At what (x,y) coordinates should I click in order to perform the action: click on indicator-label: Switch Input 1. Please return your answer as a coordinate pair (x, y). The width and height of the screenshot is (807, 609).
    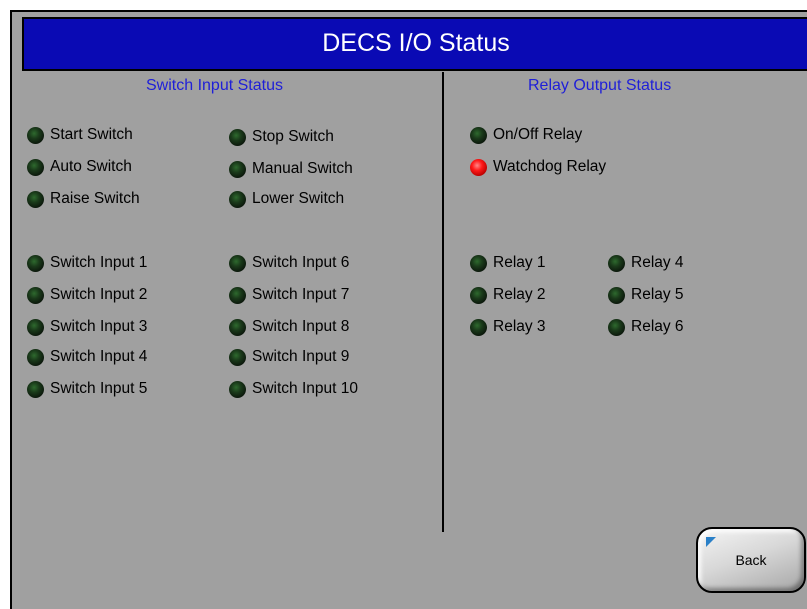
    Looking at the image, I should click on (99, 262).